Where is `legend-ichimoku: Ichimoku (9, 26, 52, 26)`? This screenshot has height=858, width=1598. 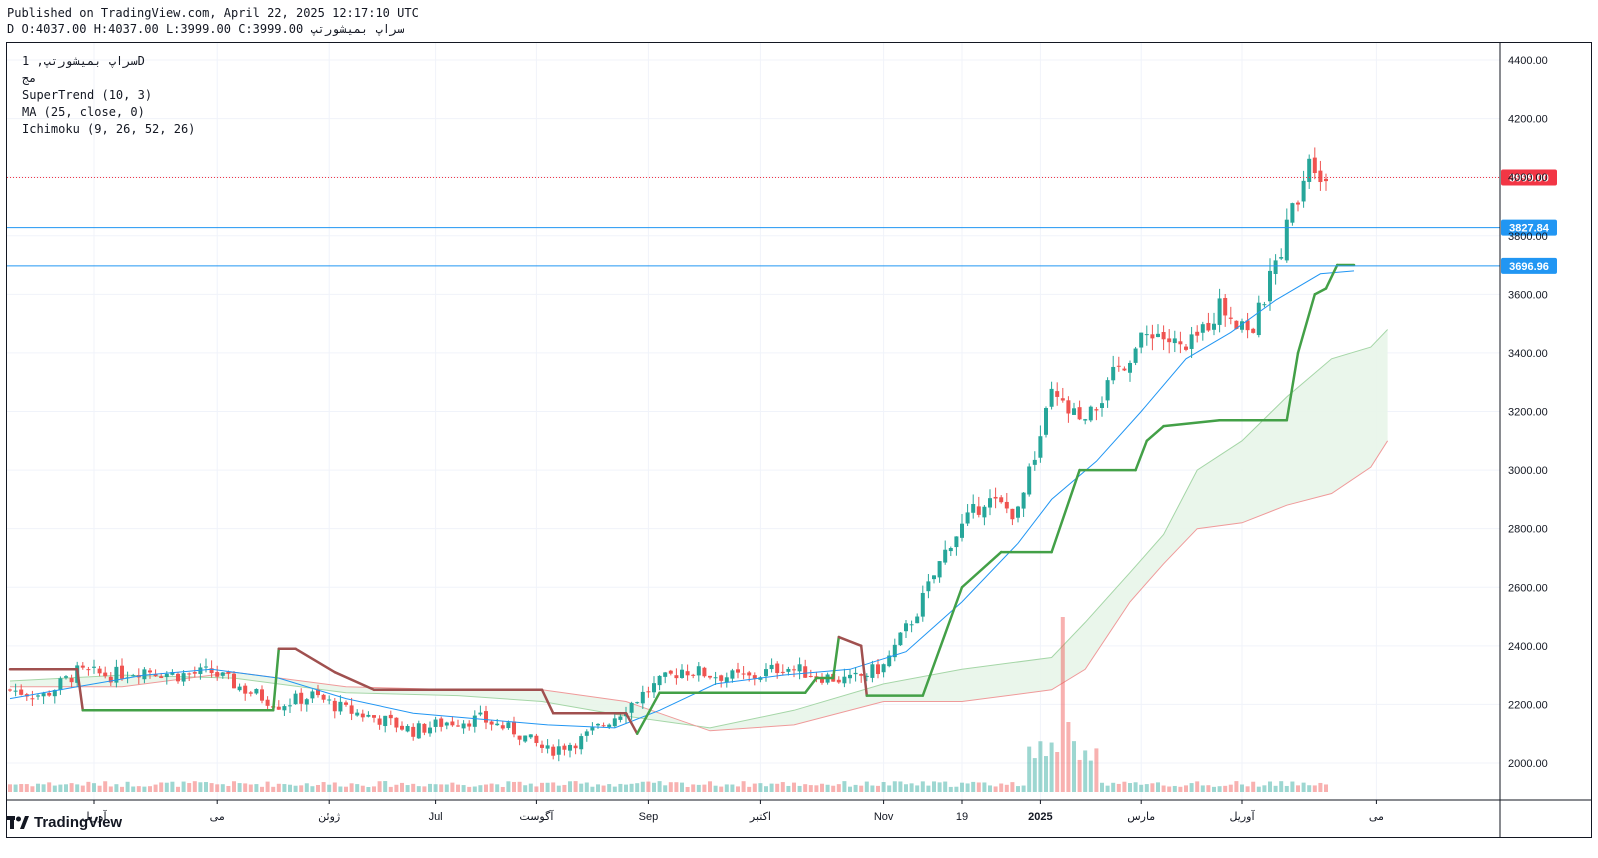 legend-ichimoku: Ichimoku (9, 26, 52, 26) is located at coordinates (108, 129).